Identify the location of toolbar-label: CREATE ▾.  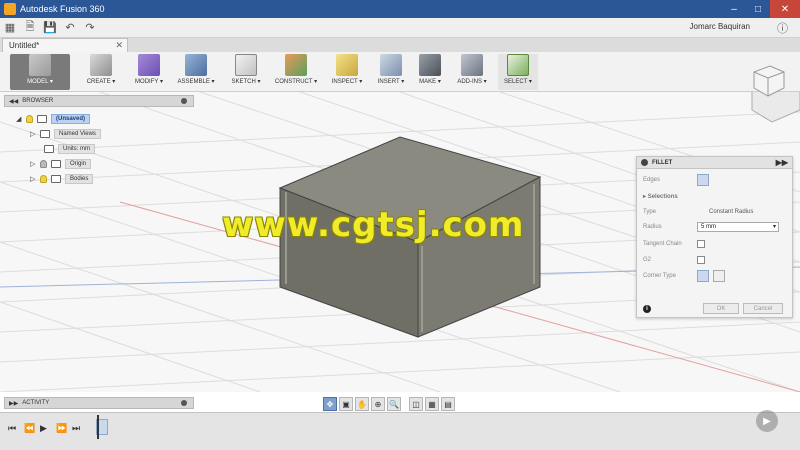
(101, 82).